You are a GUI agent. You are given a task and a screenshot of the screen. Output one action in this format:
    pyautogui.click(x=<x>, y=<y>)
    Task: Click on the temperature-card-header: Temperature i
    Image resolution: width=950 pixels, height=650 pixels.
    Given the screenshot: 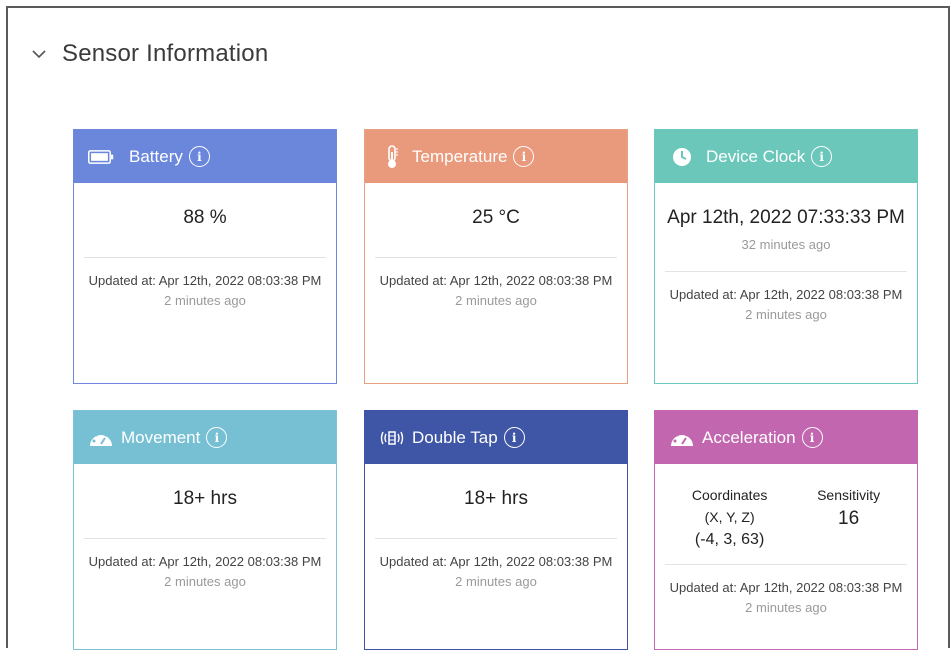 What is the action you would take?
    pyautogui.click(x=496, y=156)
    